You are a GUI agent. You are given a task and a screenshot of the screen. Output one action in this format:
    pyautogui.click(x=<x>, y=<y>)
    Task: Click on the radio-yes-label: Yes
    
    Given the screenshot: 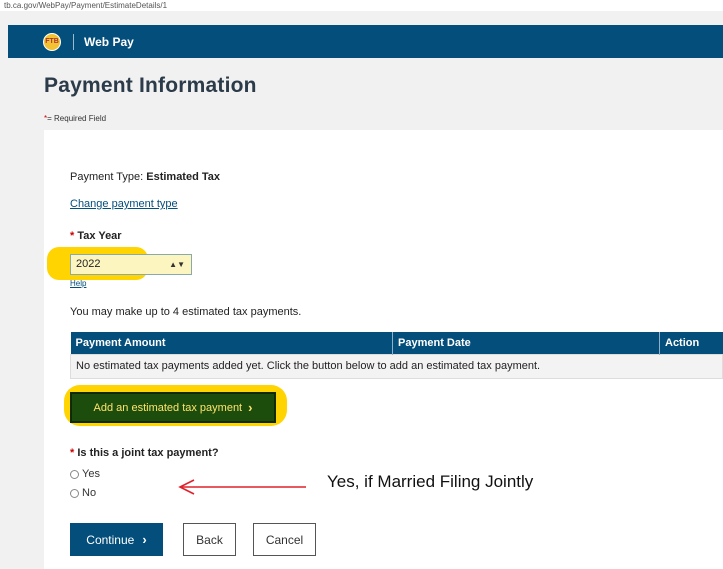 What is the action you would take?
    pyautogui.click(x=91, y=474)
    